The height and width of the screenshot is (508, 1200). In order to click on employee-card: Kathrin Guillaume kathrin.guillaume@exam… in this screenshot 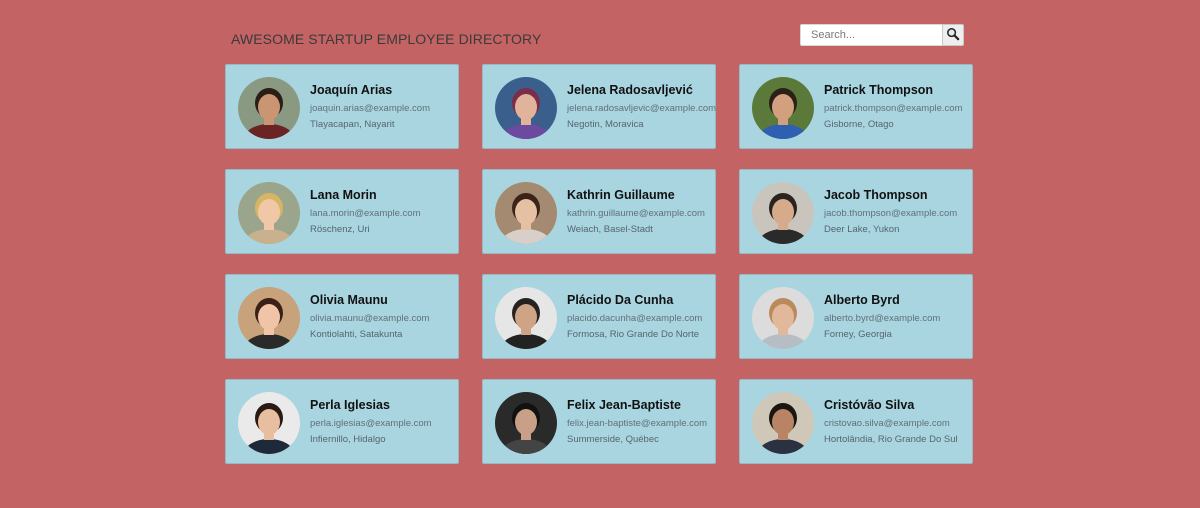, I will do `click(599, 211)`.